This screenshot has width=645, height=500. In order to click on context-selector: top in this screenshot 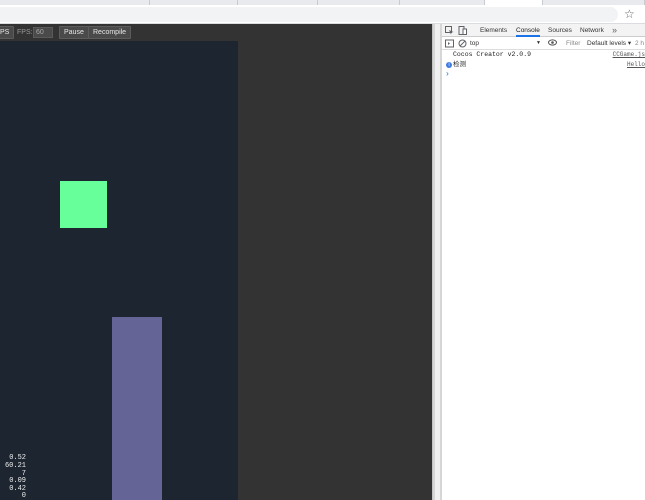, I will do `click(506, 43)`.